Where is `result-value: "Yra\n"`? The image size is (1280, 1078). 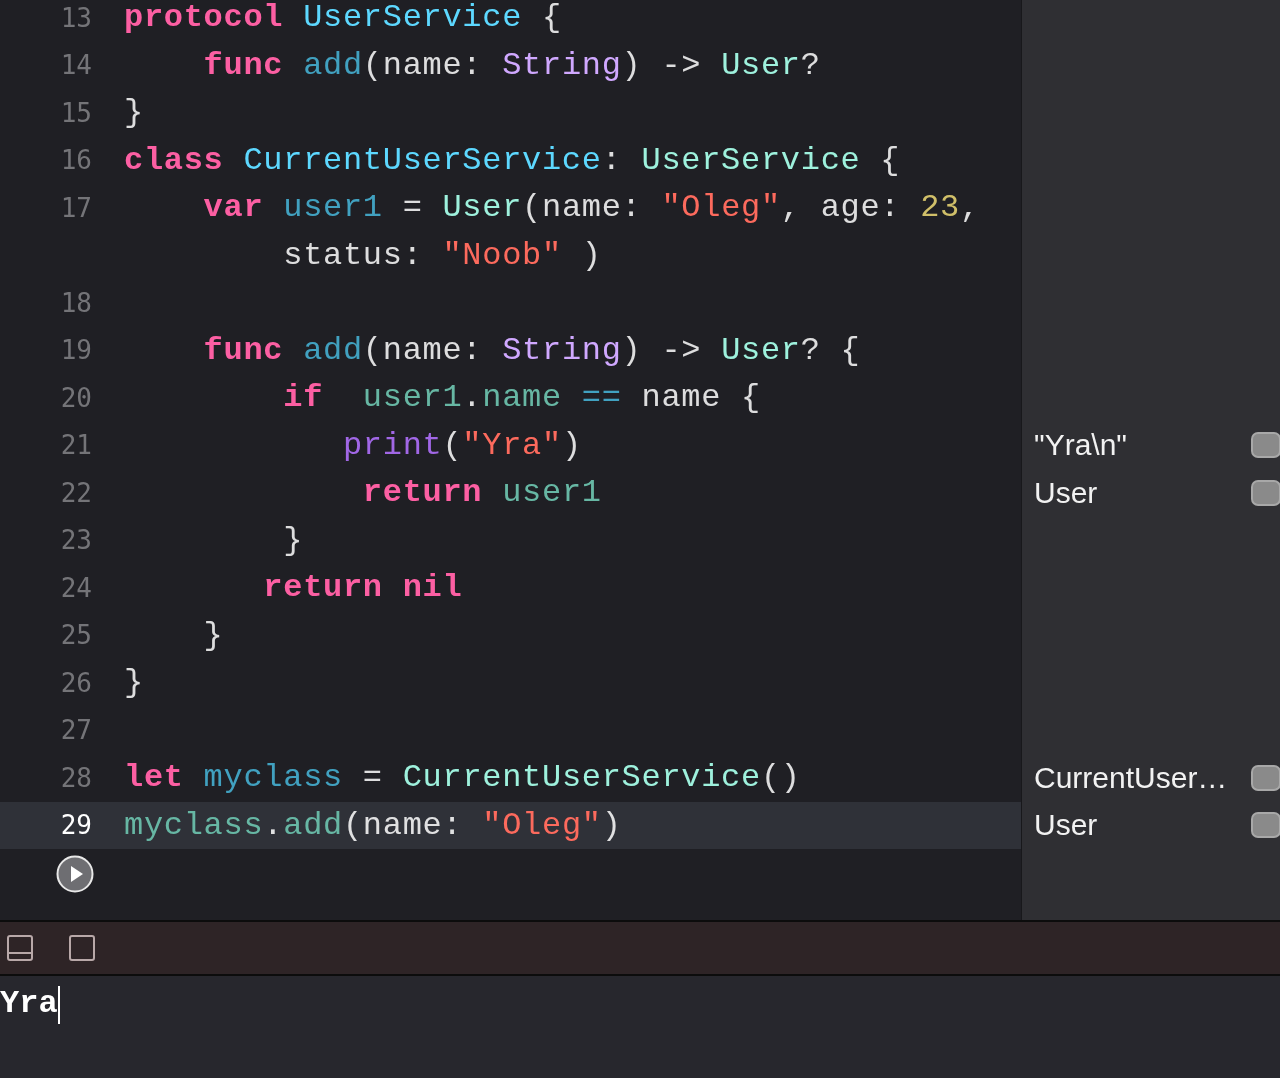
result-value: "Yra\n" is located at coordinates (1080, 445).